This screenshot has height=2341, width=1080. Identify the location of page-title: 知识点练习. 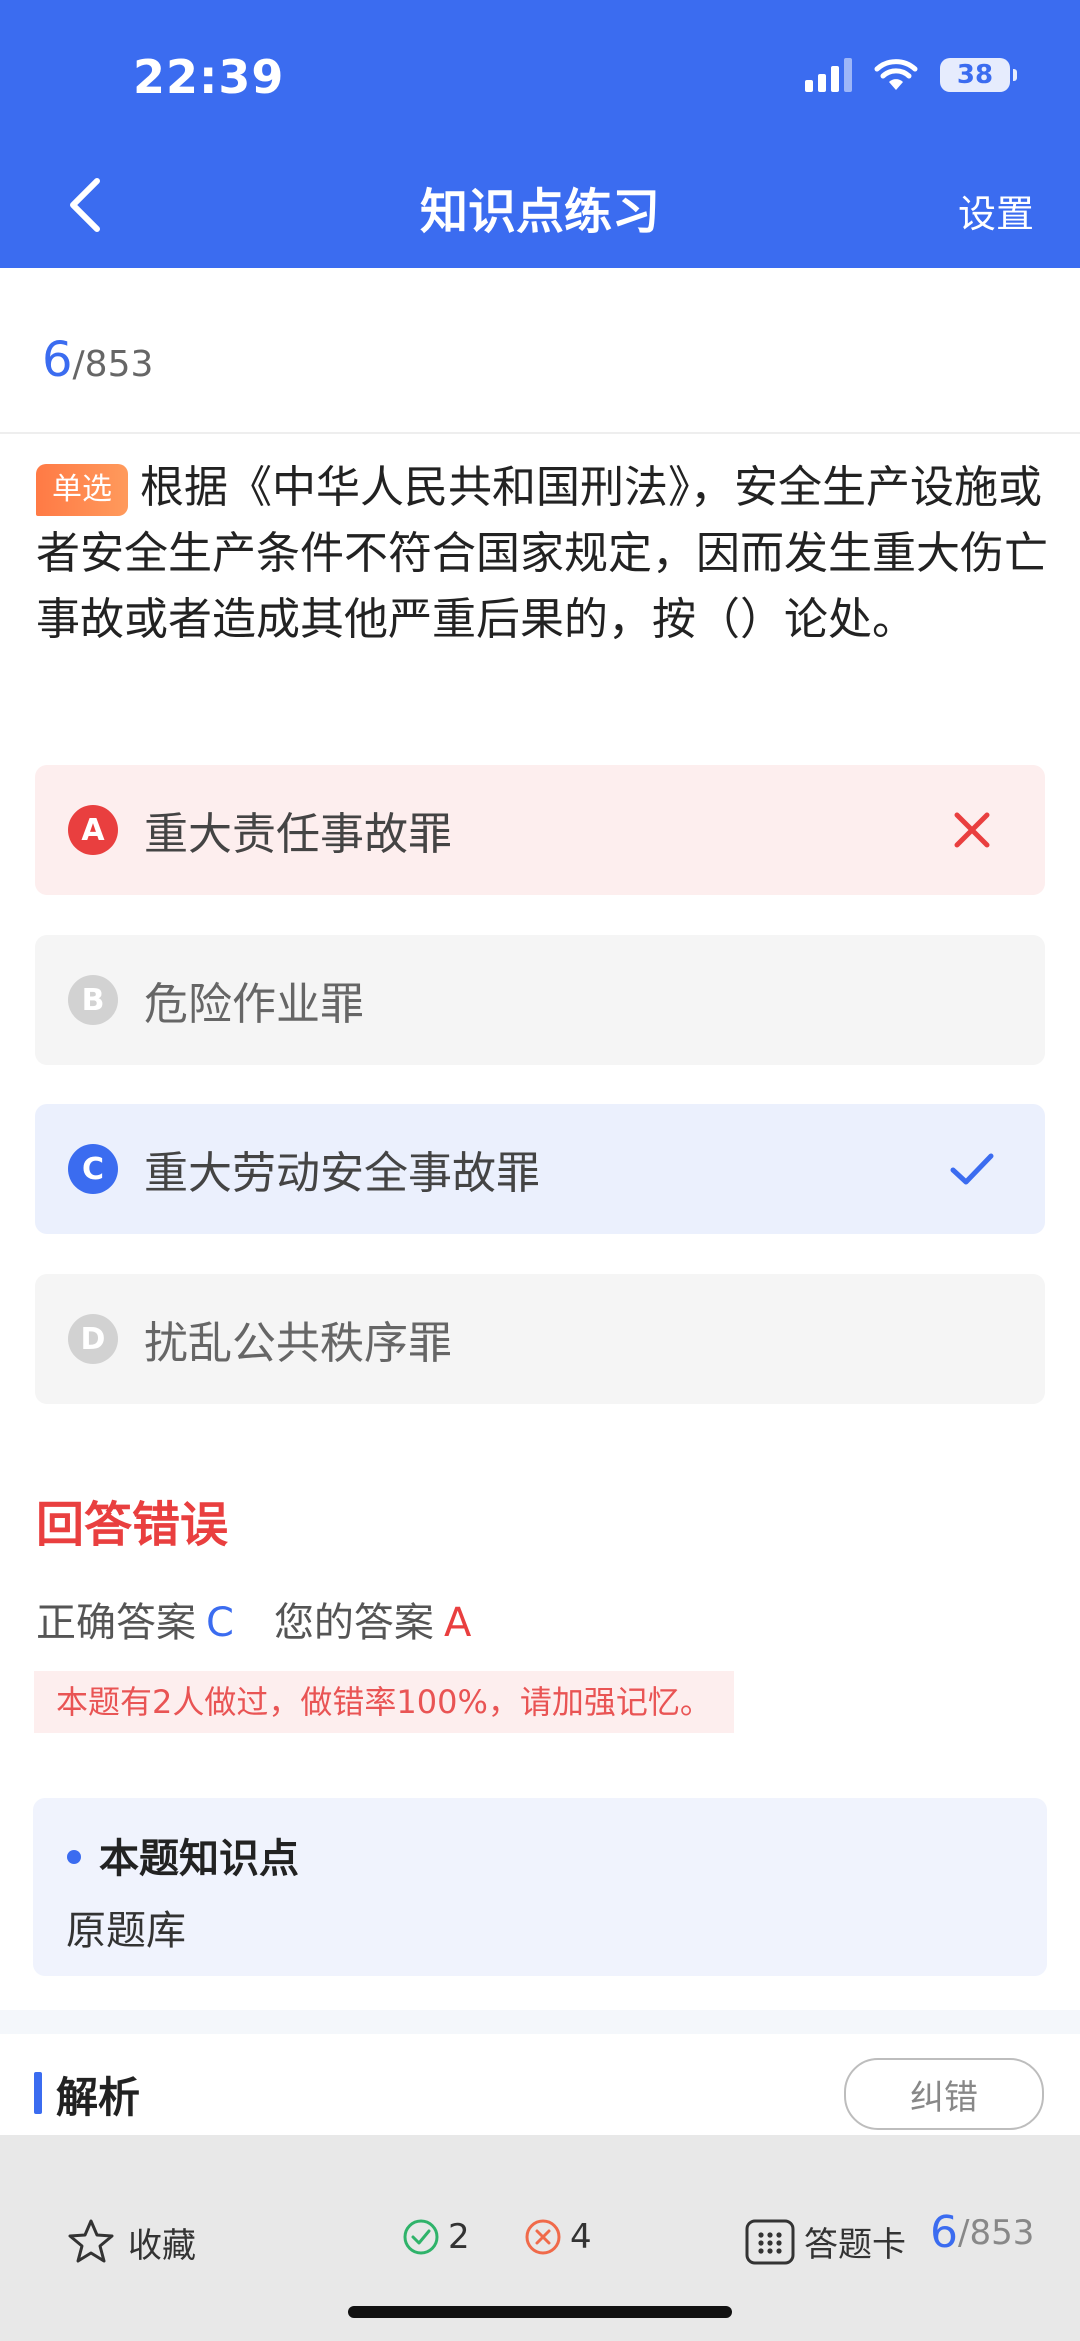
(539, 212).